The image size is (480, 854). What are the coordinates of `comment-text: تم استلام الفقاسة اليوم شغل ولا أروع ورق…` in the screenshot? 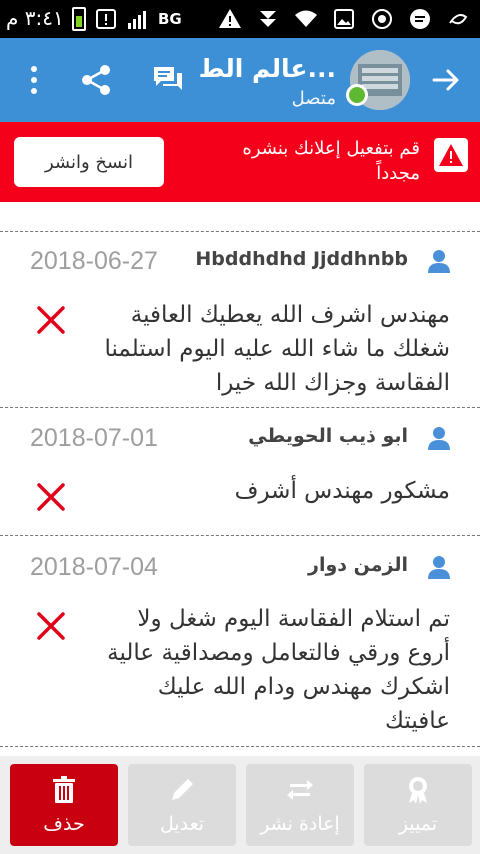 It's located at (278, 670).